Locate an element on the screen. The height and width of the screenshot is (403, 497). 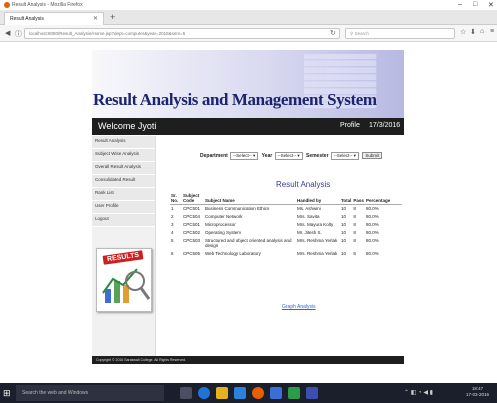
firefox-taskbar-icon is located at coordinates (258, 393).